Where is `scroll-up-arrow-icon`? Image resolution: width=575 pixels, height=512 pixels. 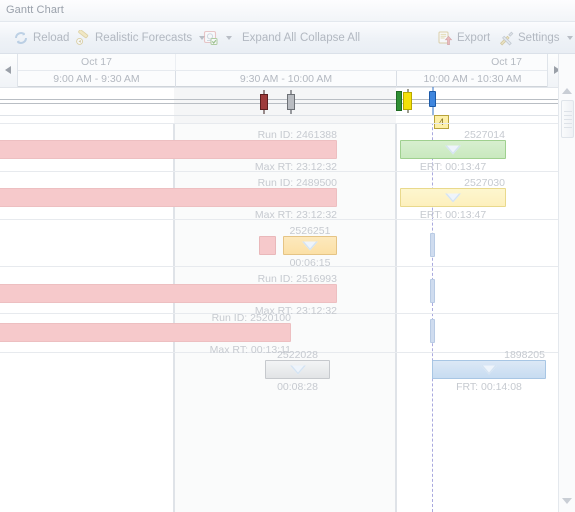 scroll-up-arrow-icon is located at coordinates (567, 91).